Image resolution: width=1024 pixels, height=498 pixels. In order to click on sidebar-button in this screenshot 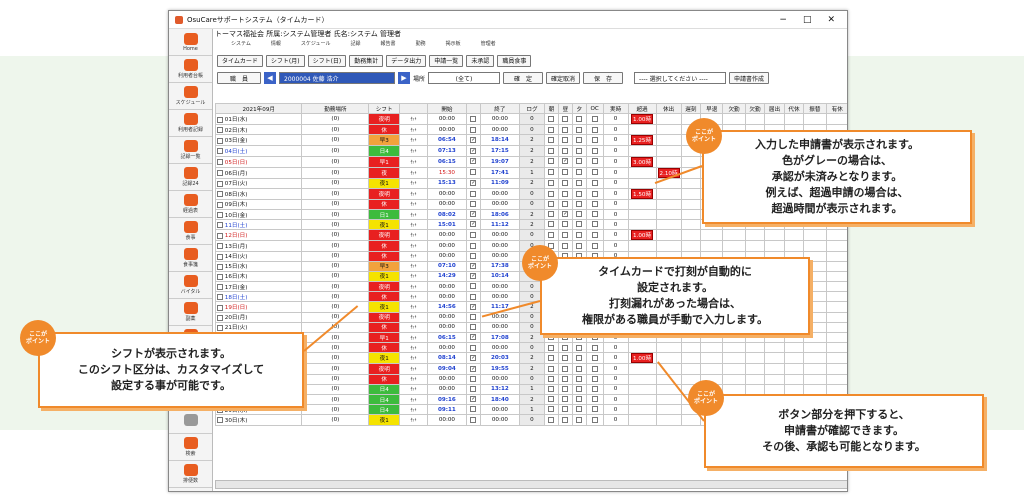, I will do `click(190, 420)`.